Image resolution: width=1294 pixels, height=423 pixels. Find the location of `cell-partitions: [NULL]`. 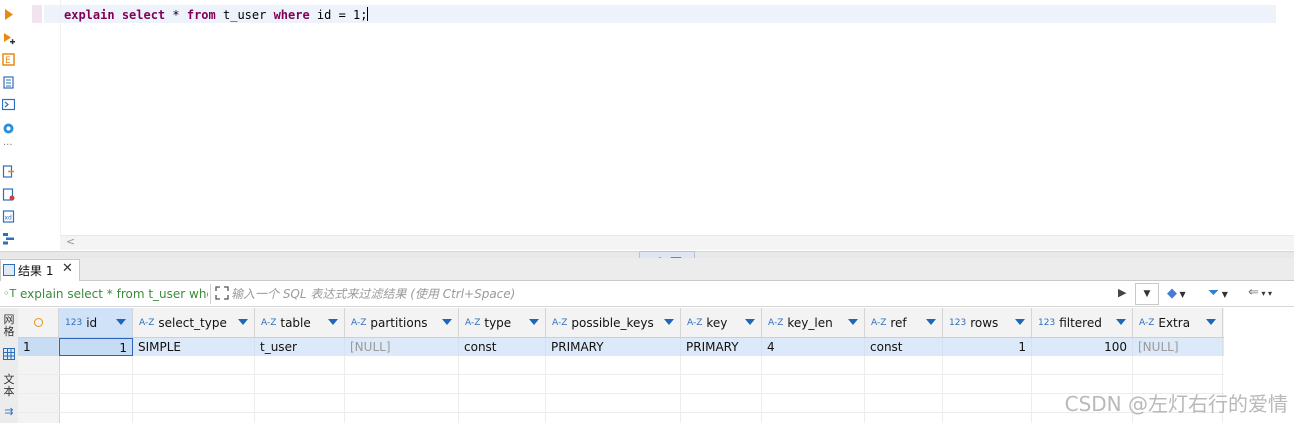

cell-partitions: [NULL] is located at coordinates (402, 347).